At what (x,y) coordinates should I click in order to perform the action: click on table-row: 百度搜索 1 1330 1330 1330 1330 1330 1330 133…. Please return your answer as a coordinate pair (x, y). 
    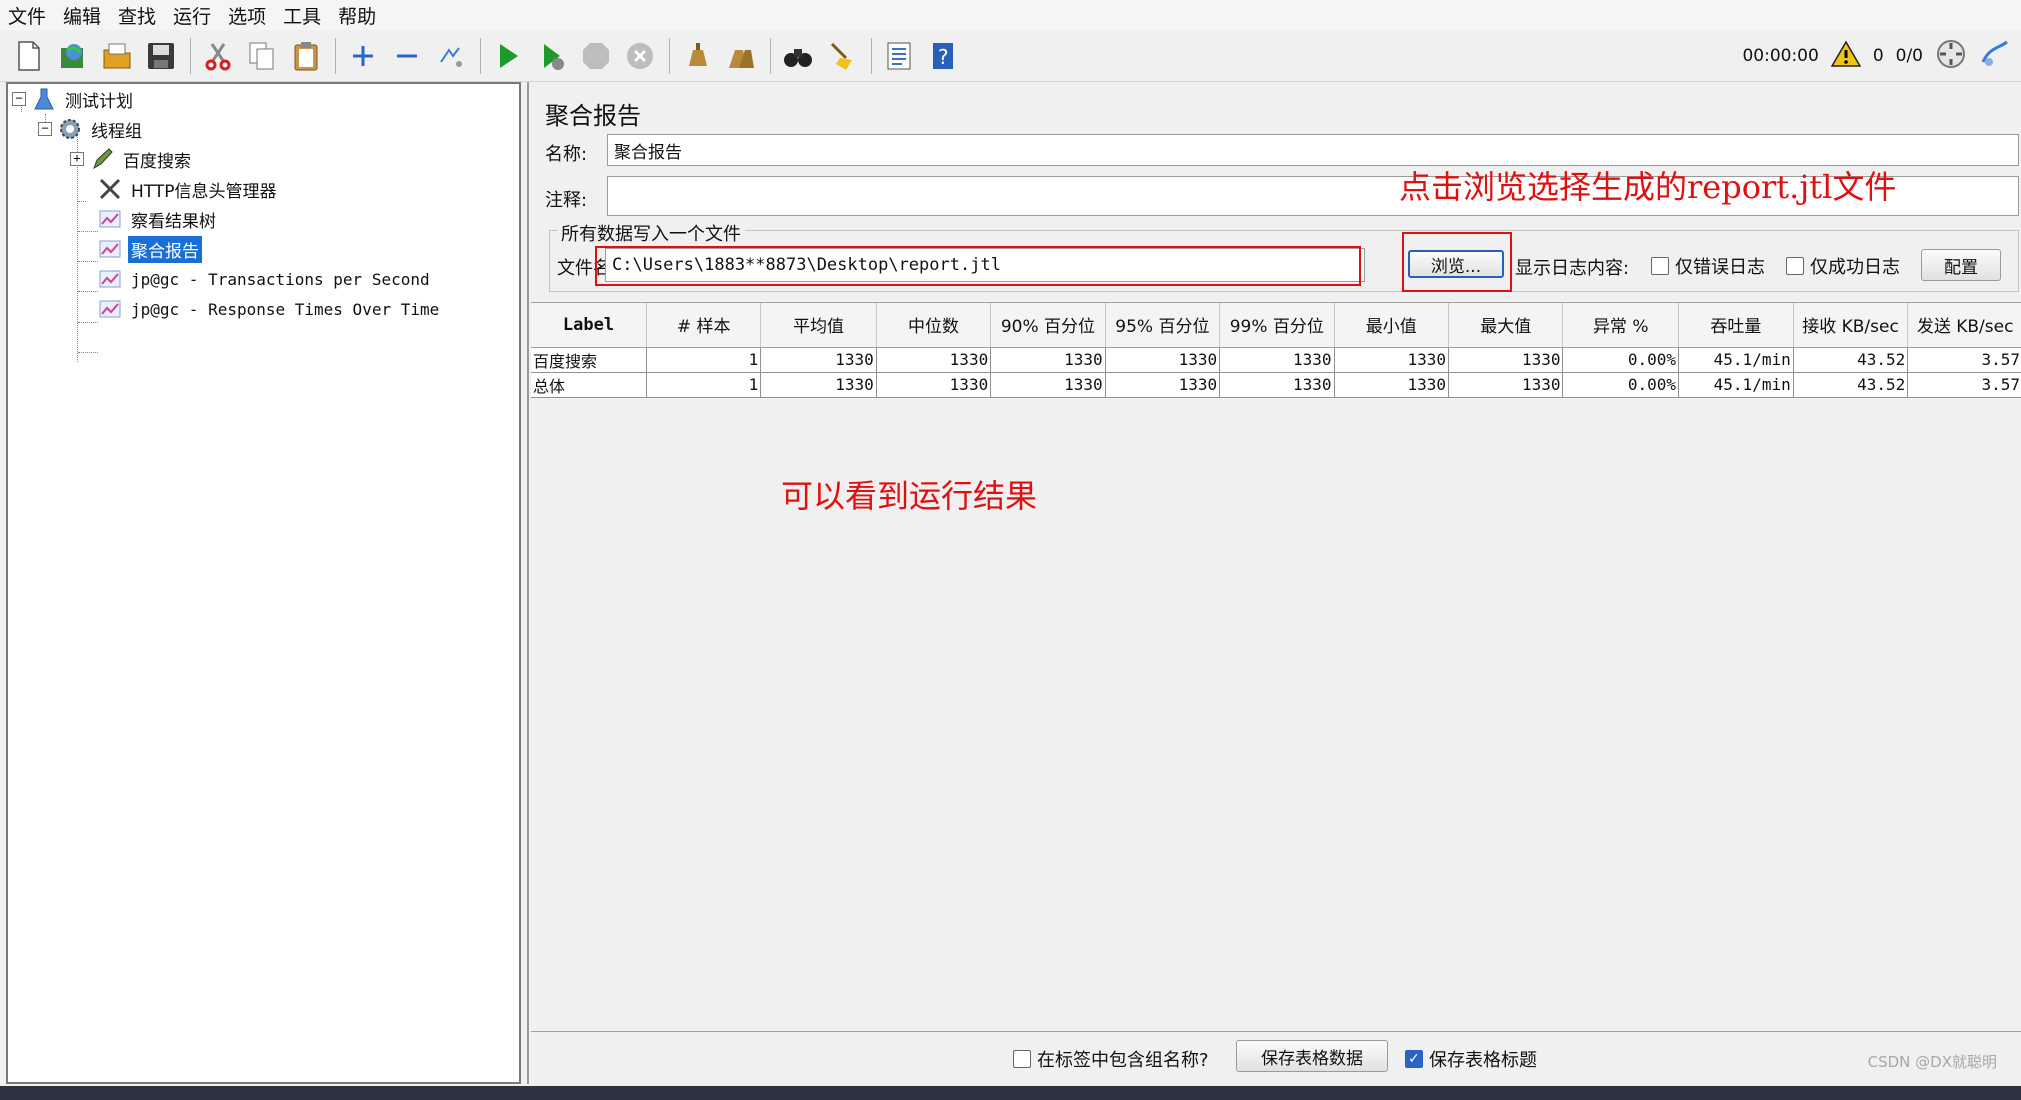
    Looking at the image, I should click on (1276, 360).